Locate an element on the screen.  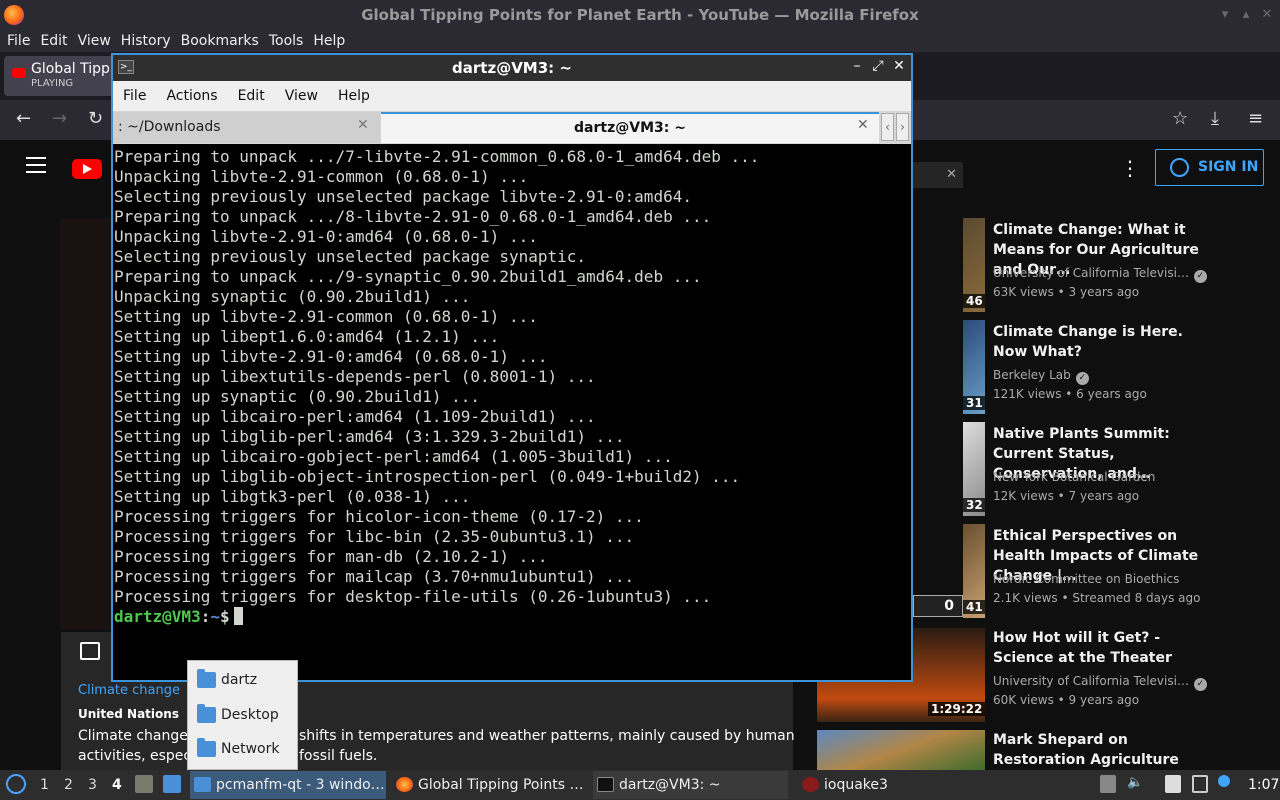
app-menu-icon: ≡ is located at coordinates (1255, 118).